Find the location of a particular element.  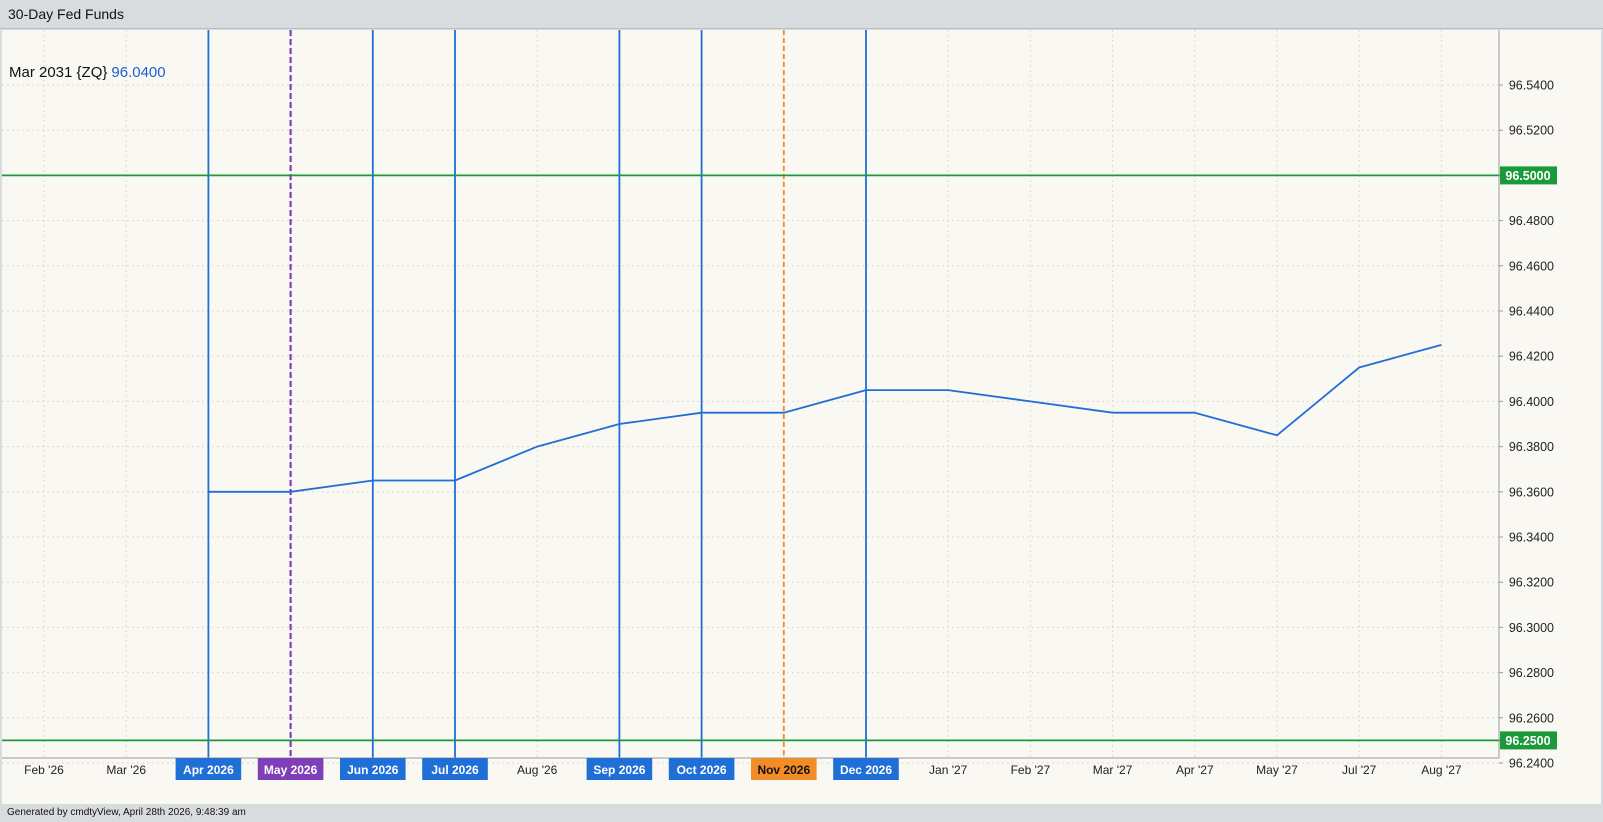

x-tick-label: Aug '26 is located at coordinates (537, 770).